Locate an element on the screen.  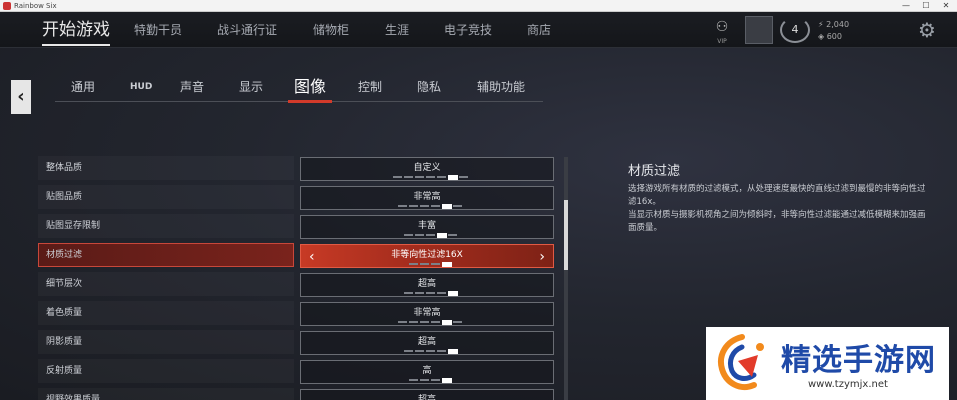
minimize-button: — is located at coordinates (906, 6).